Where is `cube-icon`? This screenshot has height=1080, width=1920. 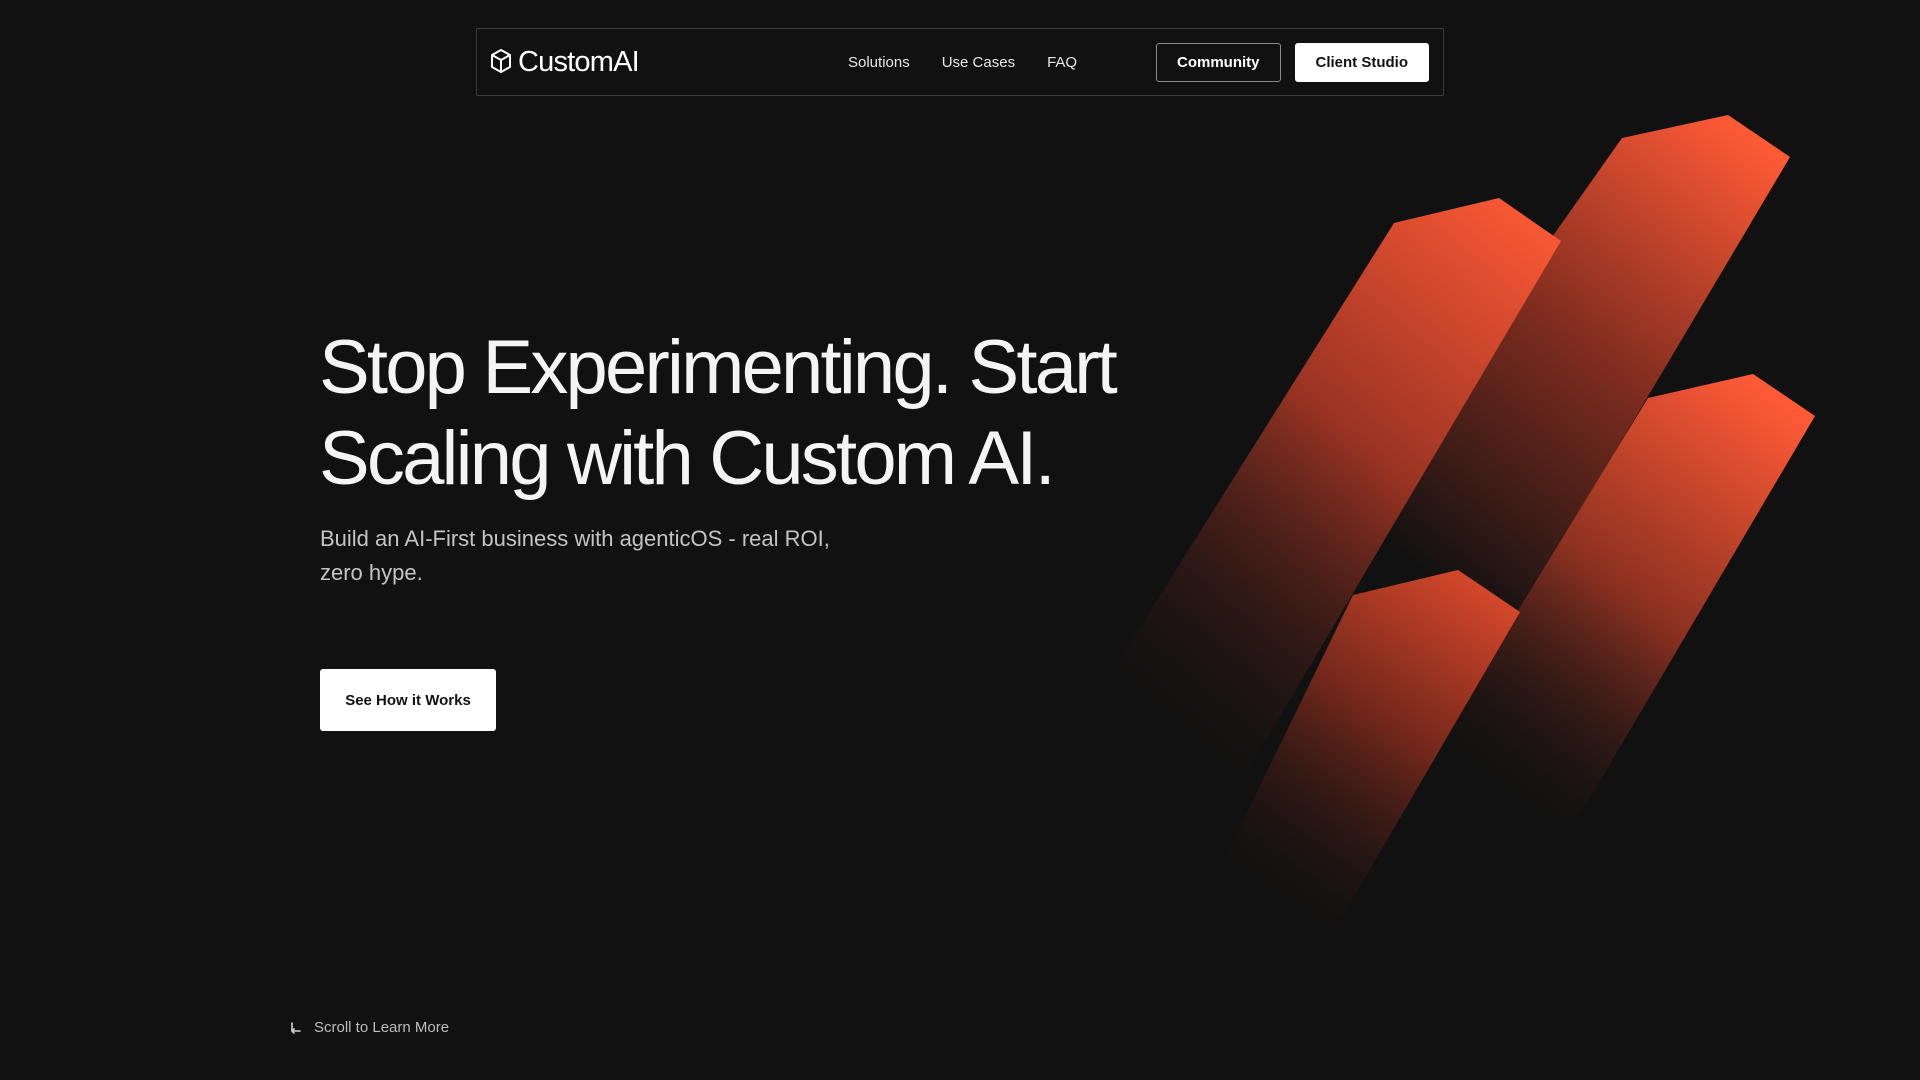
cube-icon is located at coordinates (501, 62).